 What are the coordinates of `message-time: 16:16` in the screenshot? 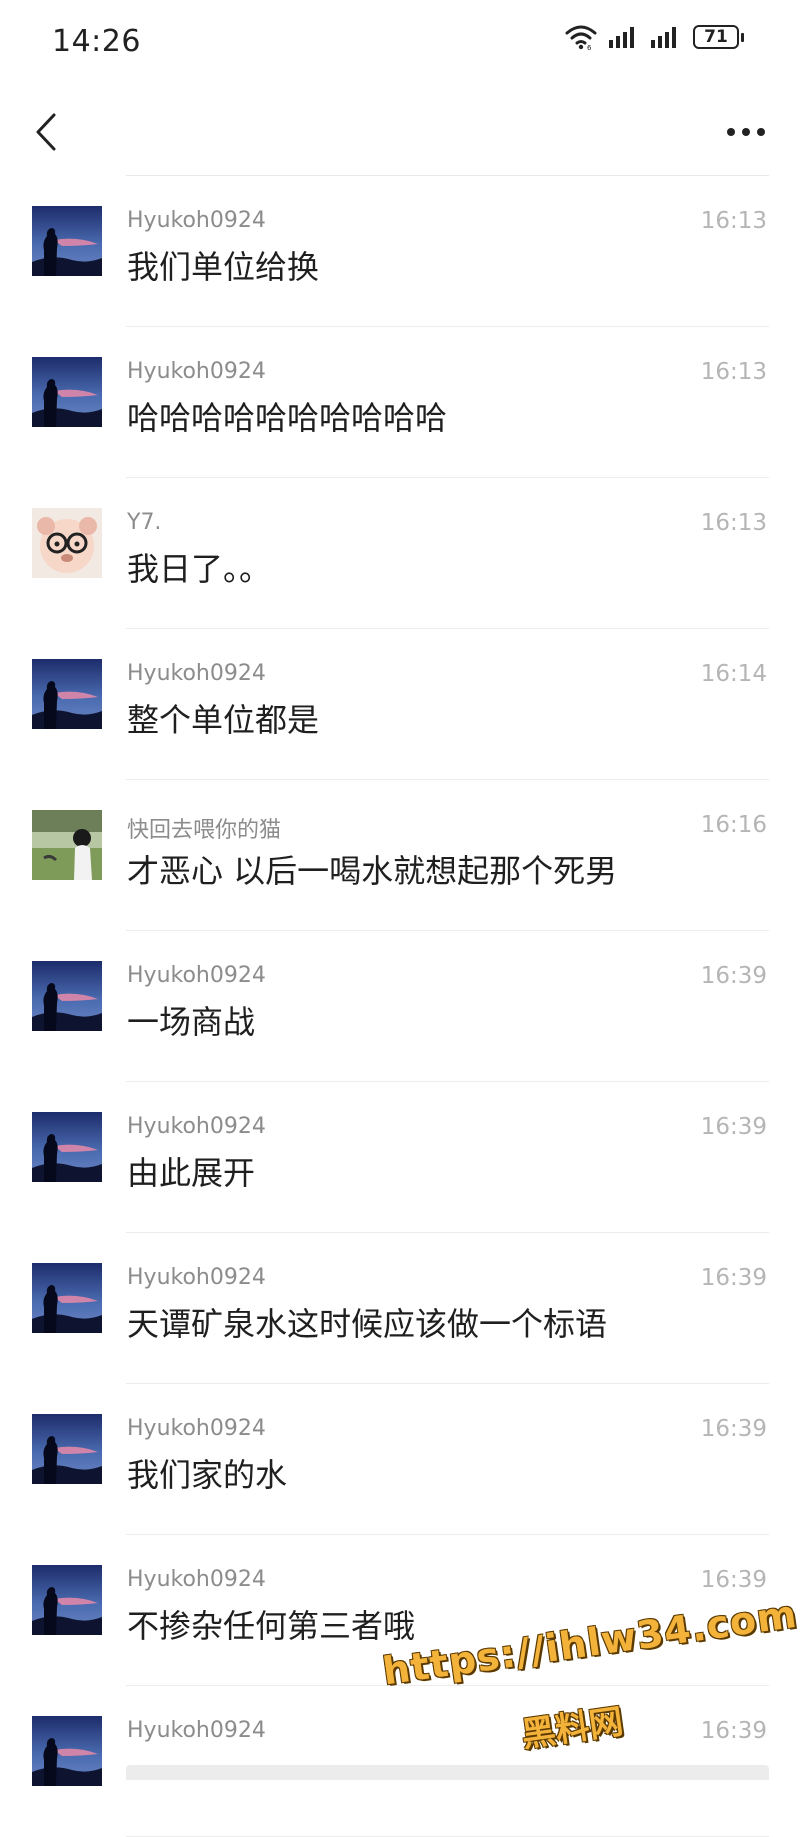 It's located at (733, 825).